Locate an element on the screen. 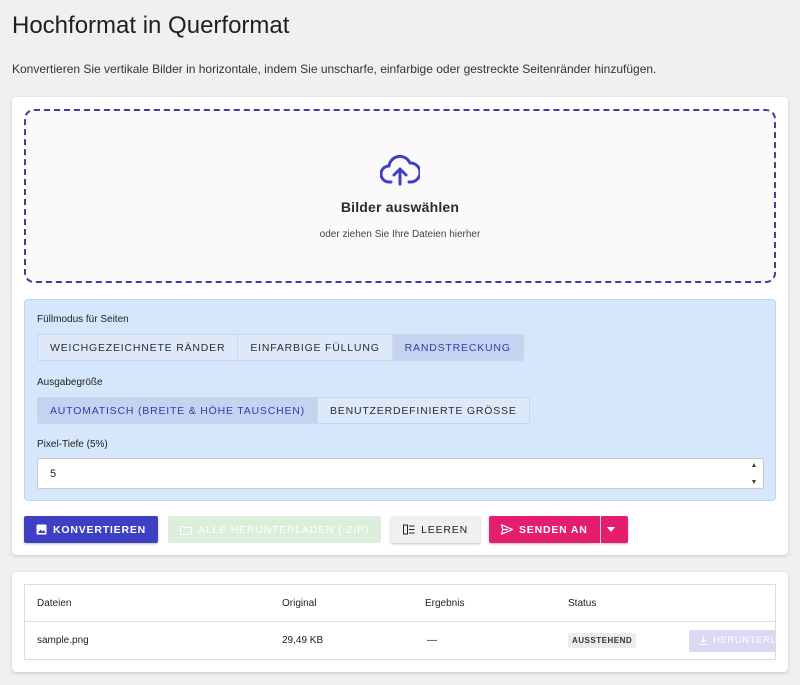 The height and width of the screenshot is (685, 800). convert-button: KONVERTIEREN is located at coordinates (91, 529).